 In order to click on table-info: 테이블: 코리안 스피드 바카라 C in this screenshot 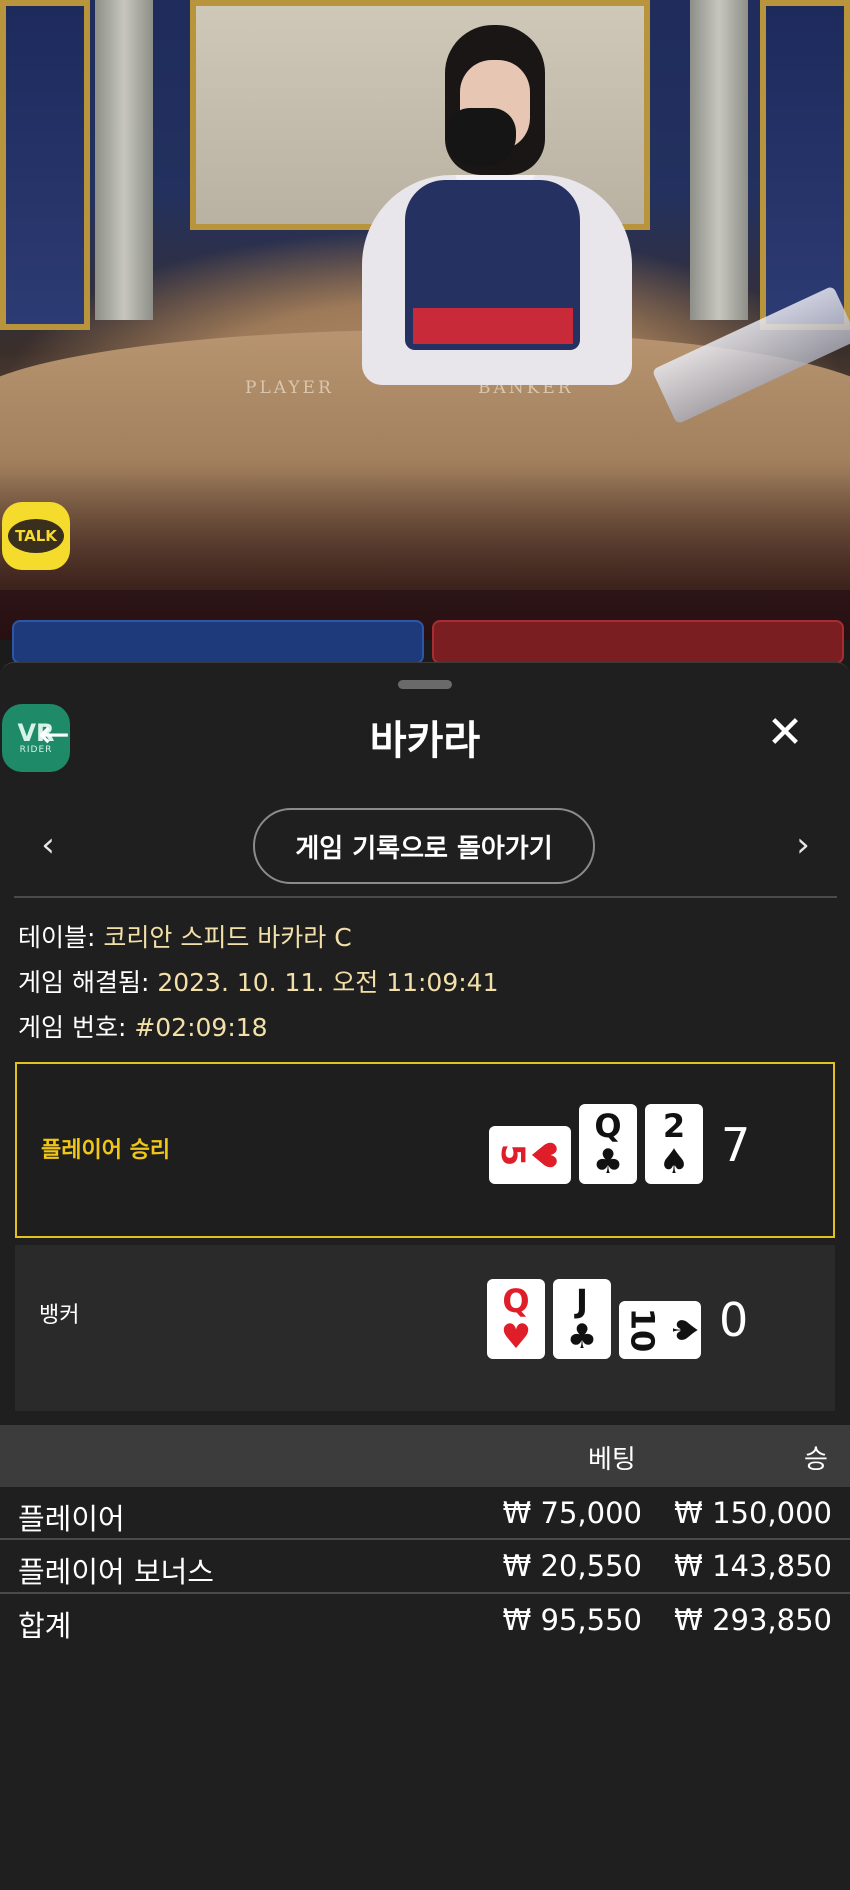, I will do `click(185, 936)`.